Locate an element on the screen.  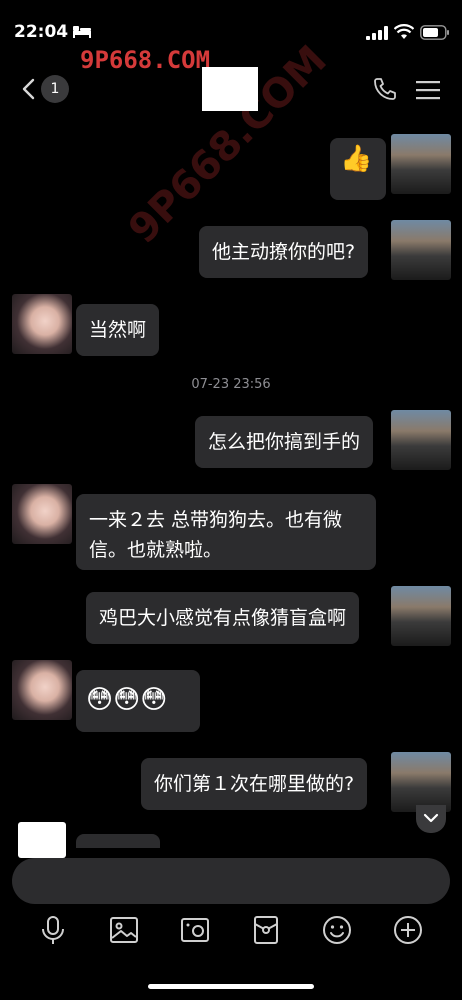
chat-toolbar is located at coordinates (231, 932).